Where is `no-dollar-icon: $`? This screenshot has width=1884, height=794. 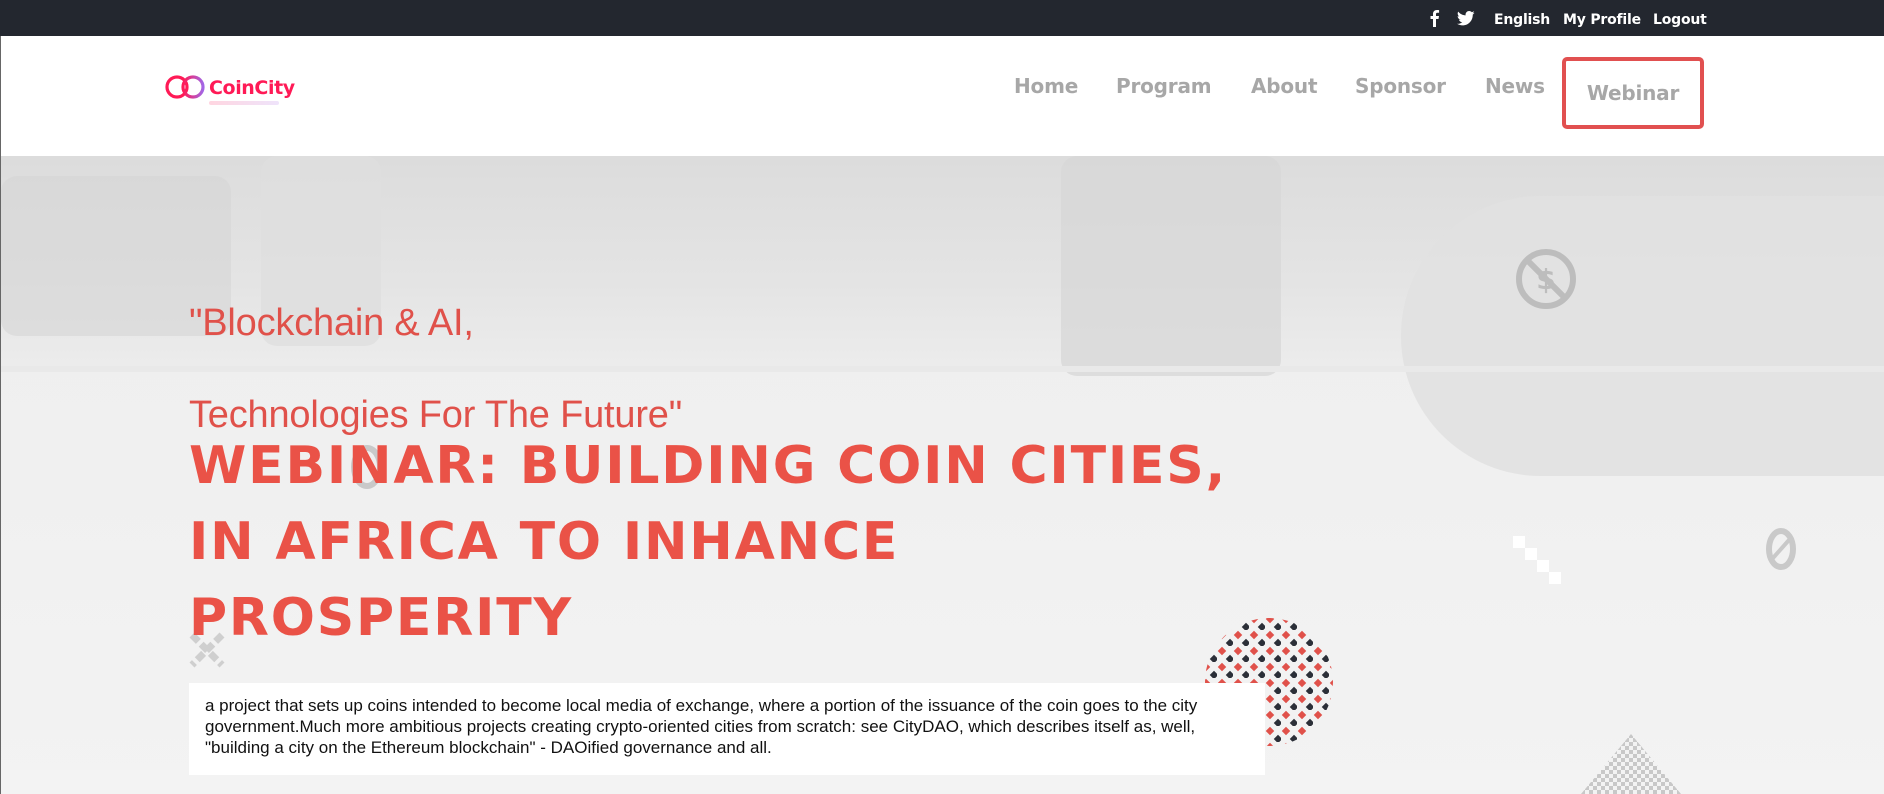
no-dollar-icon: $ is located at coordinates (1546, 279).